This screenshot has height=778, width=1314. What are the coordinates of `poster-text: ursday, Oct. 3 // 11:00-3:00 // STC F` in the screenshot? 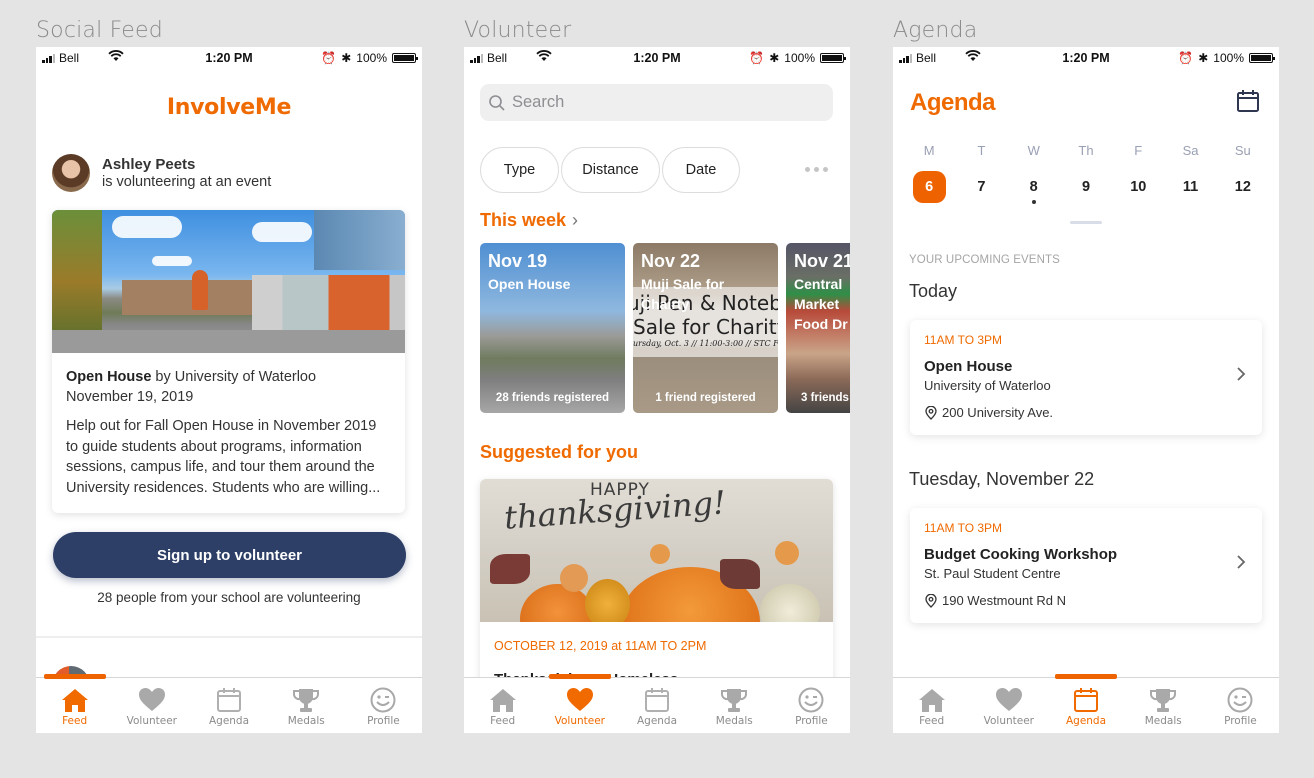 It's located at (705, 343).